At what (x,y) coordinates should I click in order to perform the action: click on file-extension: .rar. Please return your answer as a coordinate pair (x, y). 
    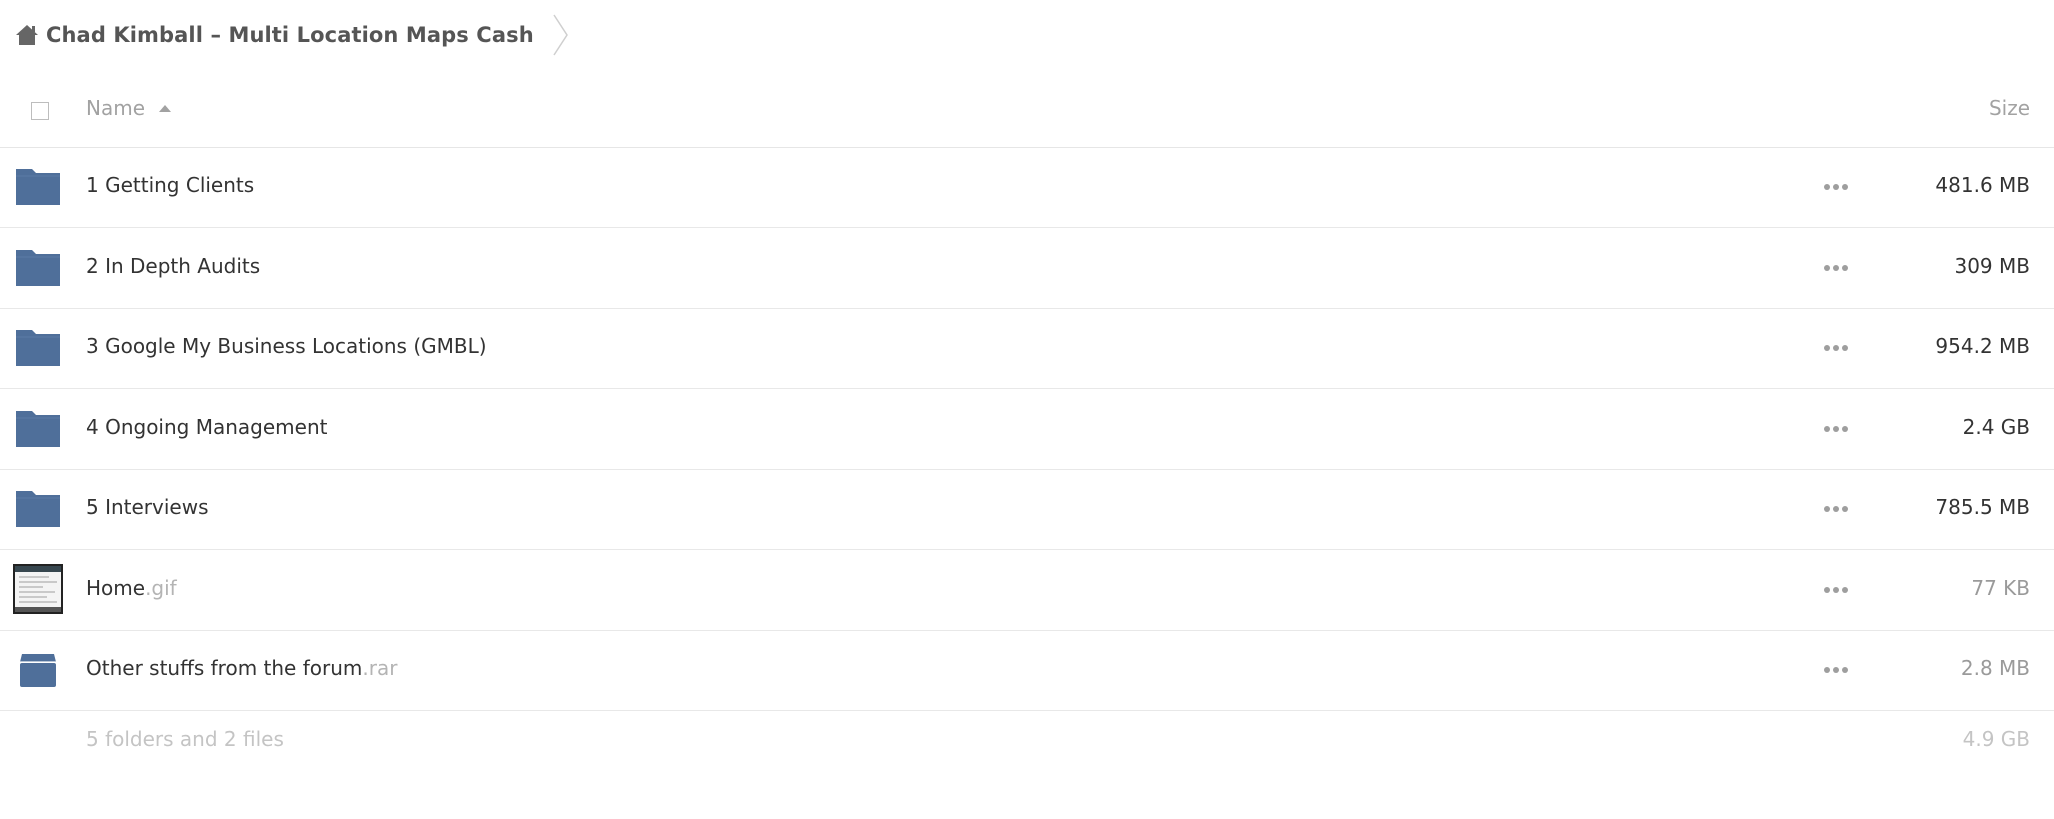
    Looking at the image, I should click on (380, 668).